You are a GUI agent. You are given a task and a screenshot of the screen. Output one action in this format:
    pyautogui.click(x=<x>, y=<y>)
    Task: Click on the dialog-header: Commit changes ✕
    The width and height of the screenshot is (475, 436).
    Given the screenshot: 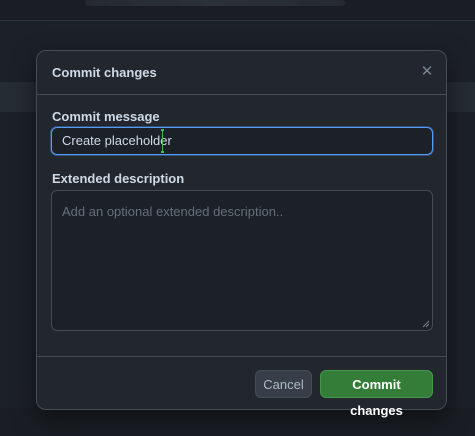 What is the action you would take?
    pyautogui.click(x=241, y=73)
    